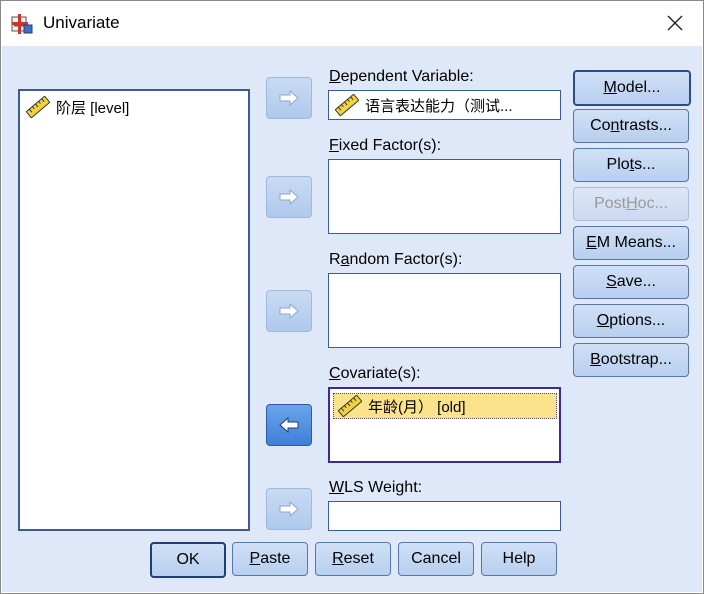 The height and width of the screenshot is (594, 704). Describe the element at coordinates (353, 559) in the screenshot. I see `reset-button: Reset` at that location.